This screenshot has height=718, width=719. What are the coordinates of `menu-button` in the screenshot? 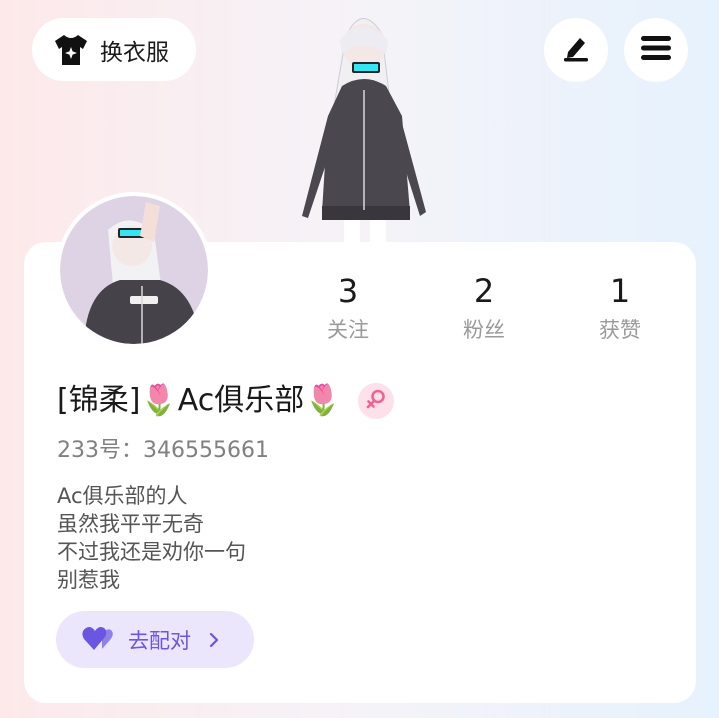 It's located at (656, 50).